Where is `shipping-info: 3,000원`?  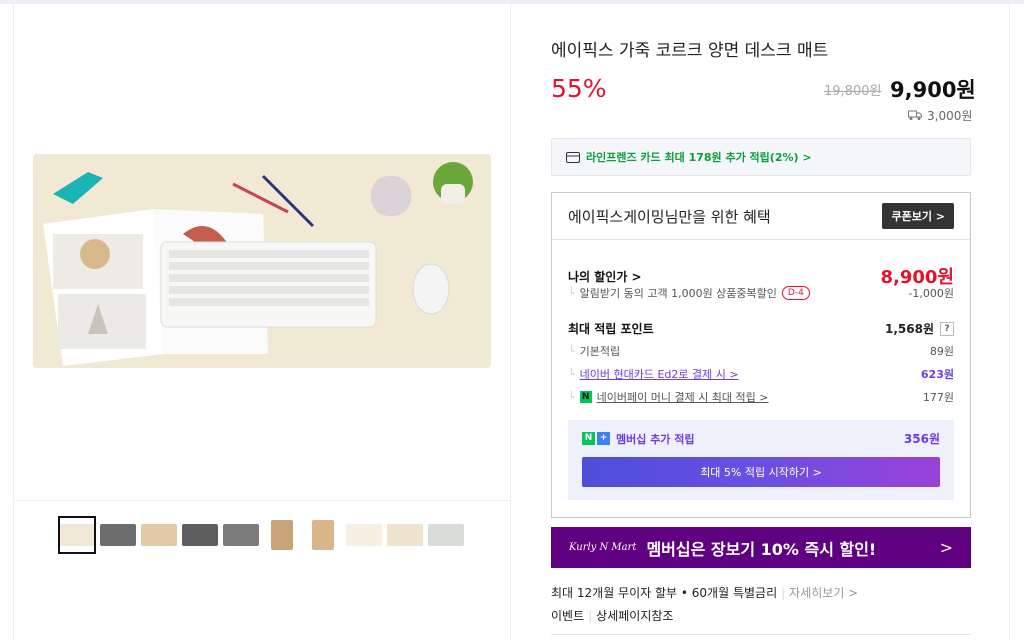
shipping-info: 3,000원 is located at coordinates (940, 115).